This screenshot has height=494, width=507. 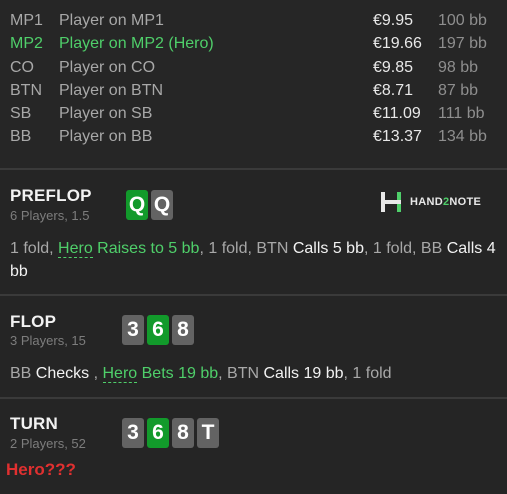 I want to click on action-text: , 1 fold, BTN, so click(x=246, y=248).